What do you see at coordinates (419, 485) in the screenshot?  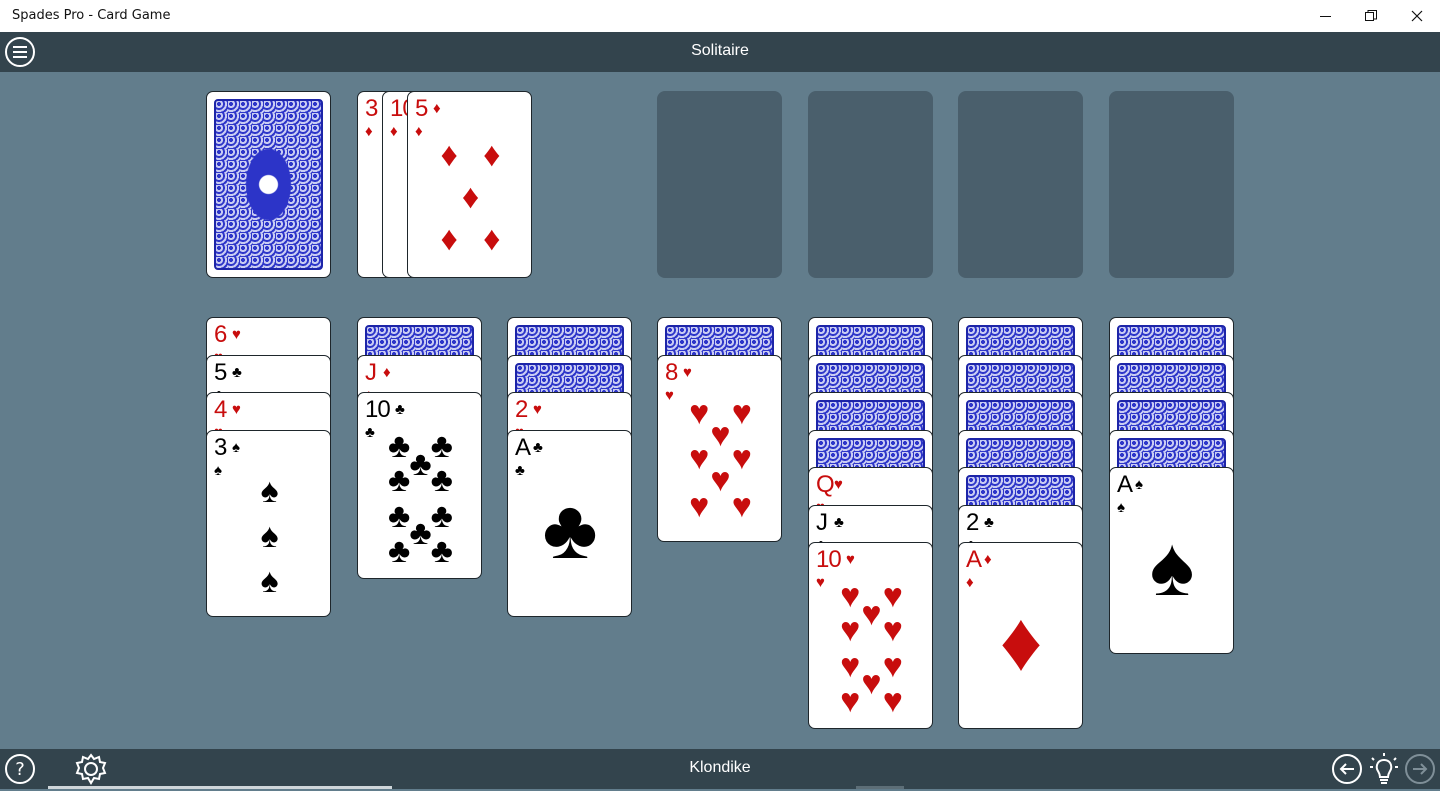 I see `card-10-clubs: 10 ♣ ♣ ♣ ♣ ♣ ♣ ♣ ♣ ♣ ♣ ♣ ♣` at bounding box center [419, 485].